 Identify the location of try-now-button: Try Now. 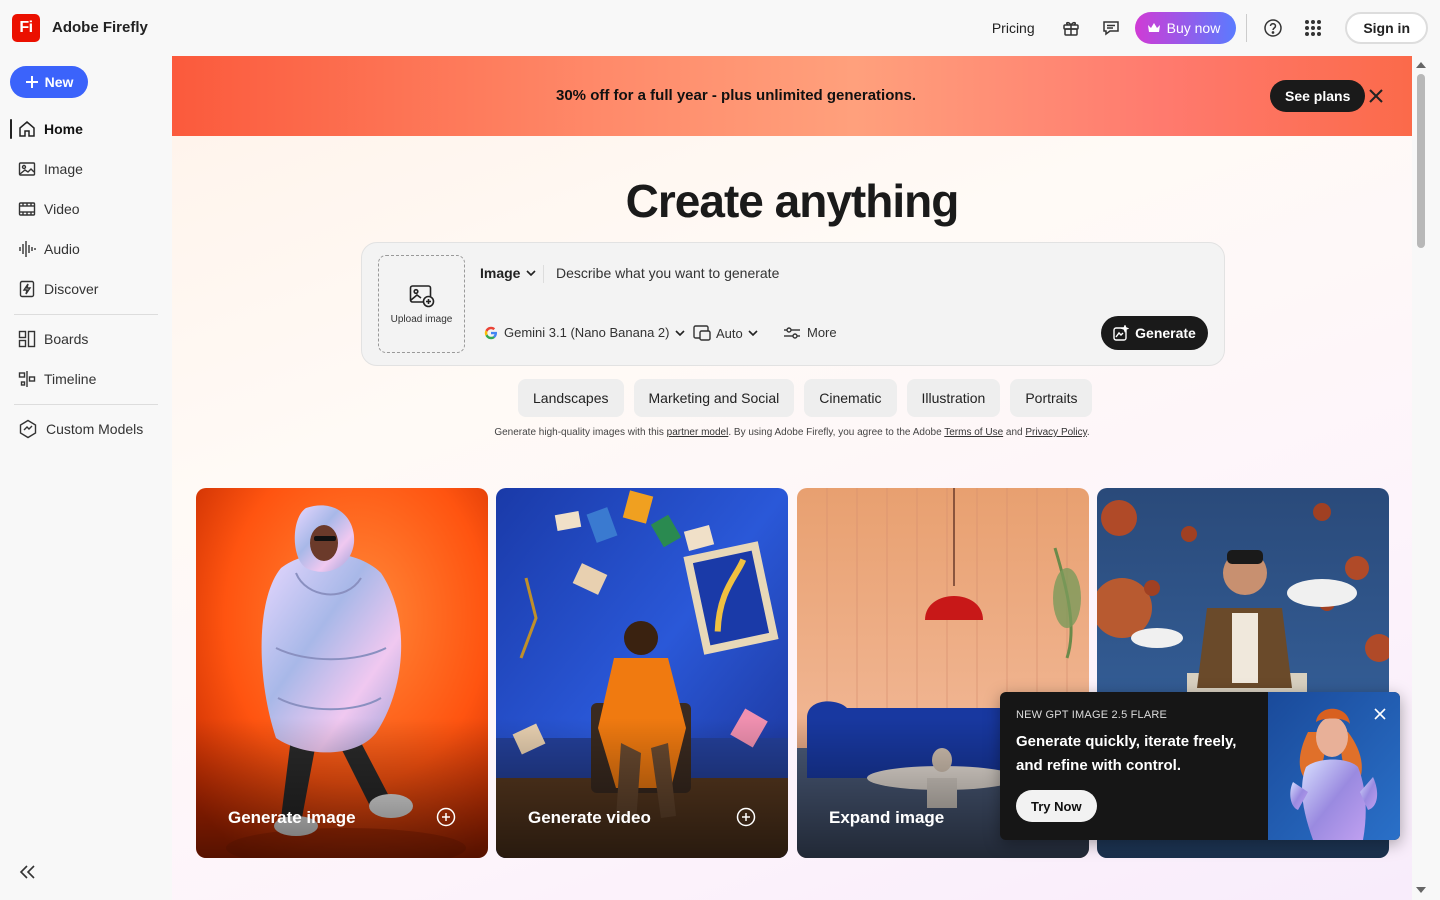
(1056, 806).